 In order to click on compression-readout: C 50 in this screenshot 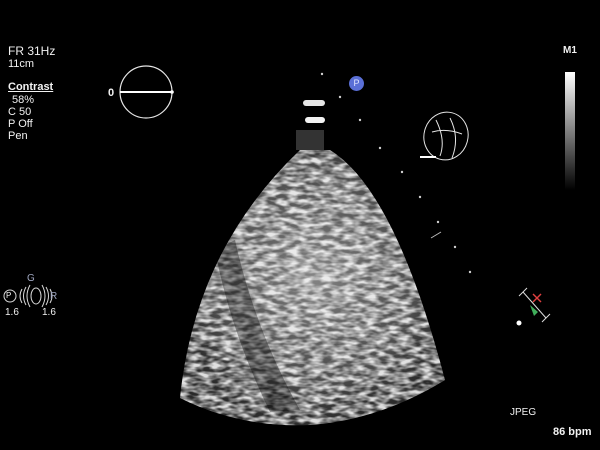, I will do `click(20, 112)`.